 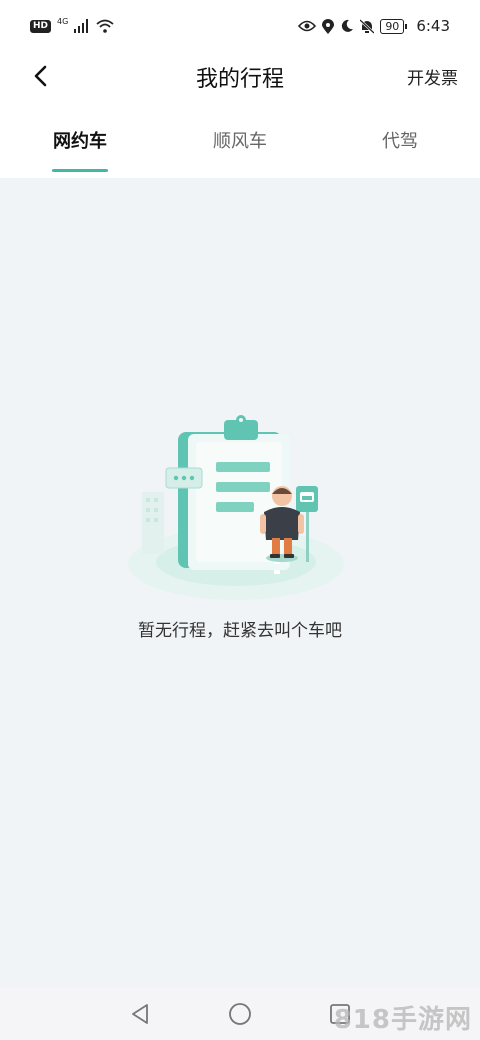 I want to click on trip-type-tabs: 网约车 顺风车 代驾, so click(x=240, y=140).